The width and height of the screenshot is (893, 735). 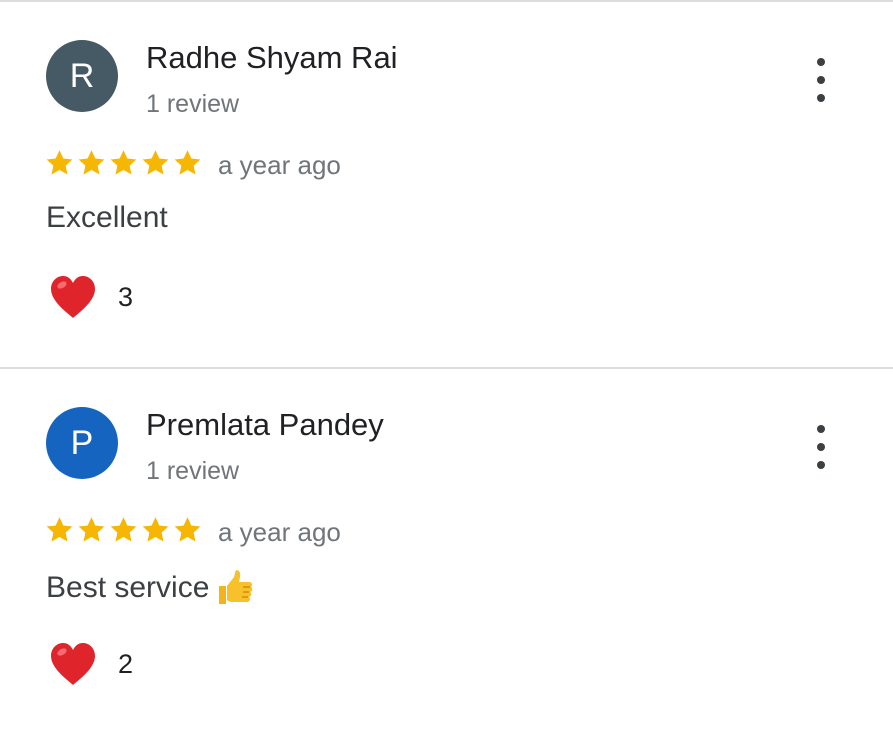 What do you see at coordinates (272, 58) in the screenshot?
I see `reviewer-name: Radhe Shyam Rai` at bounding box center [272, 58].